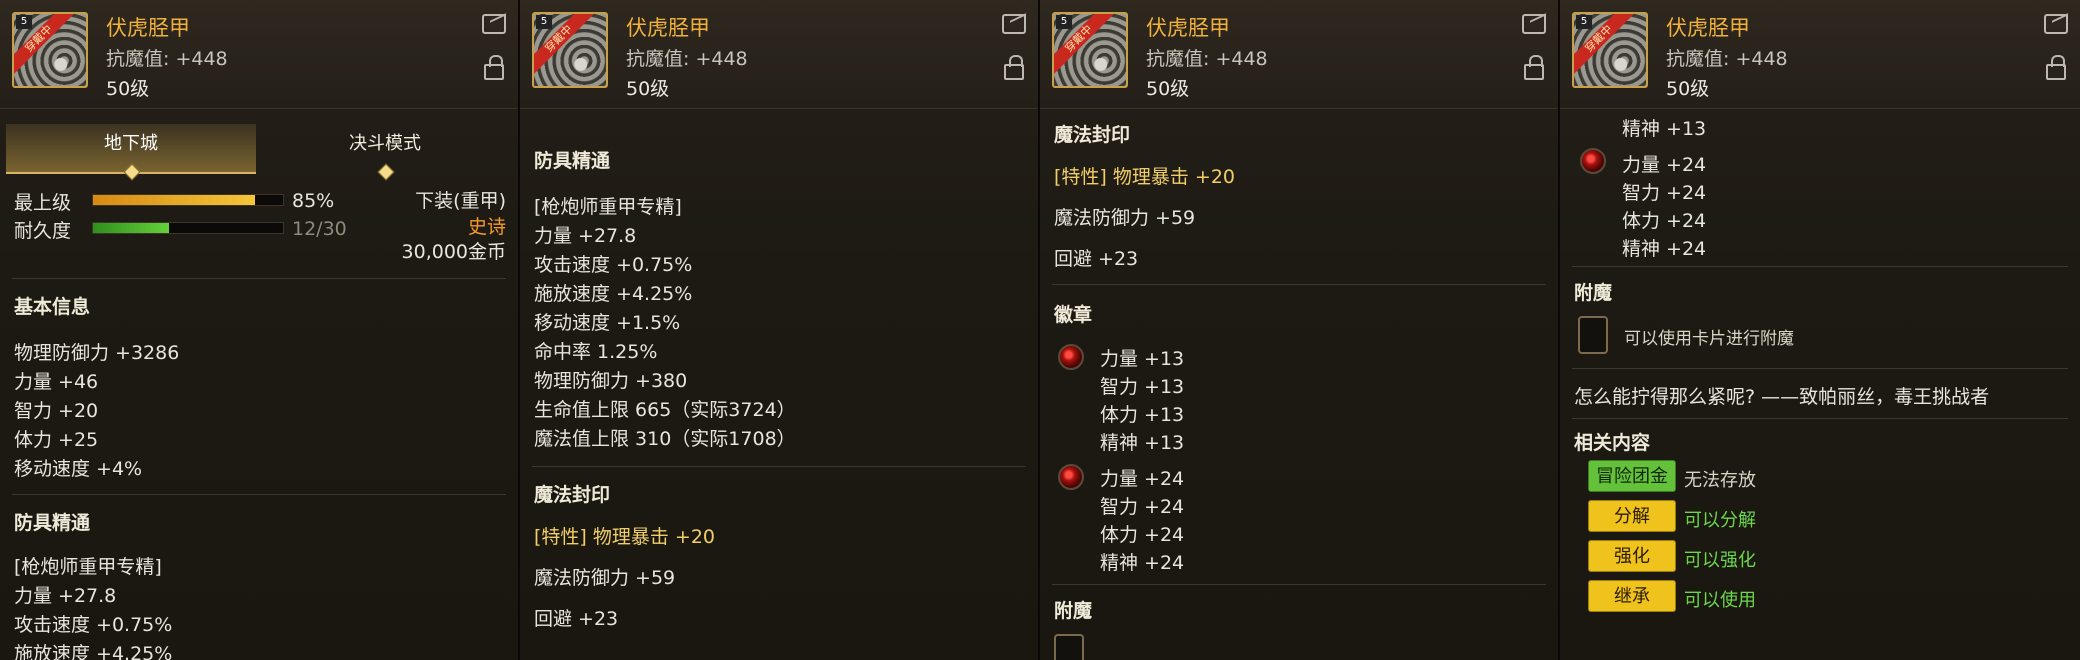 The height and width of the screenshot is (660, 2080). I want to click on basic-info-title: 基本信息, so click(52, 307).